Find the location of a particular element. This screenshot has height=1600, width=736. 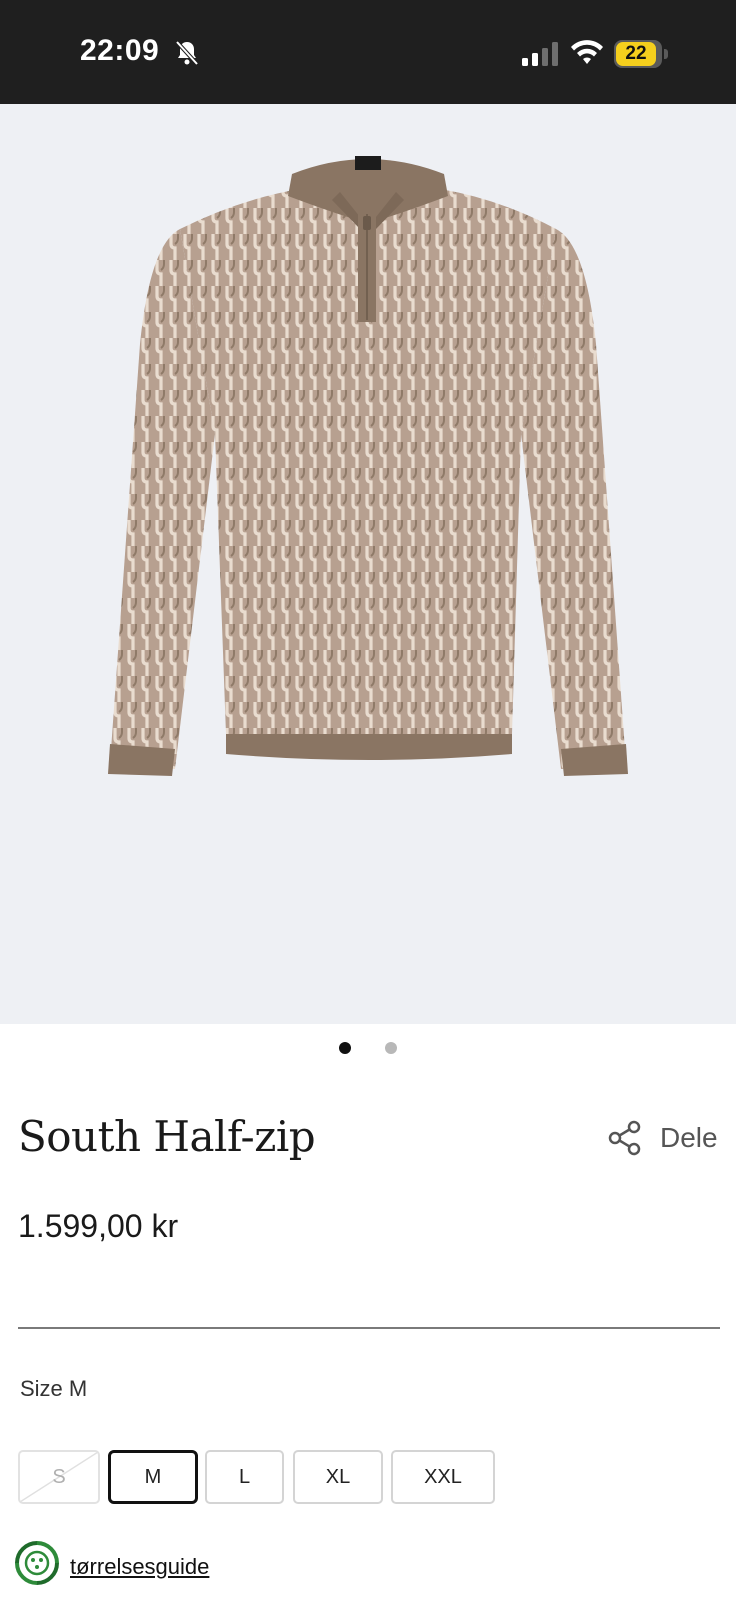

product-price: 1.599,00 kr is located at coordinates (98, 1226).